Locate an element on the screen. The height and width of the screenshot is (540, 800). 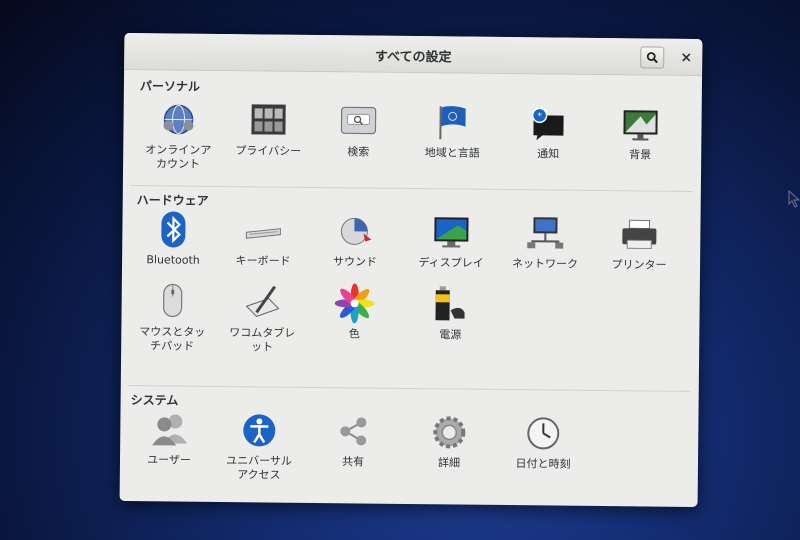
settings-item-label: サウンド is located at coordinates (355, 262).